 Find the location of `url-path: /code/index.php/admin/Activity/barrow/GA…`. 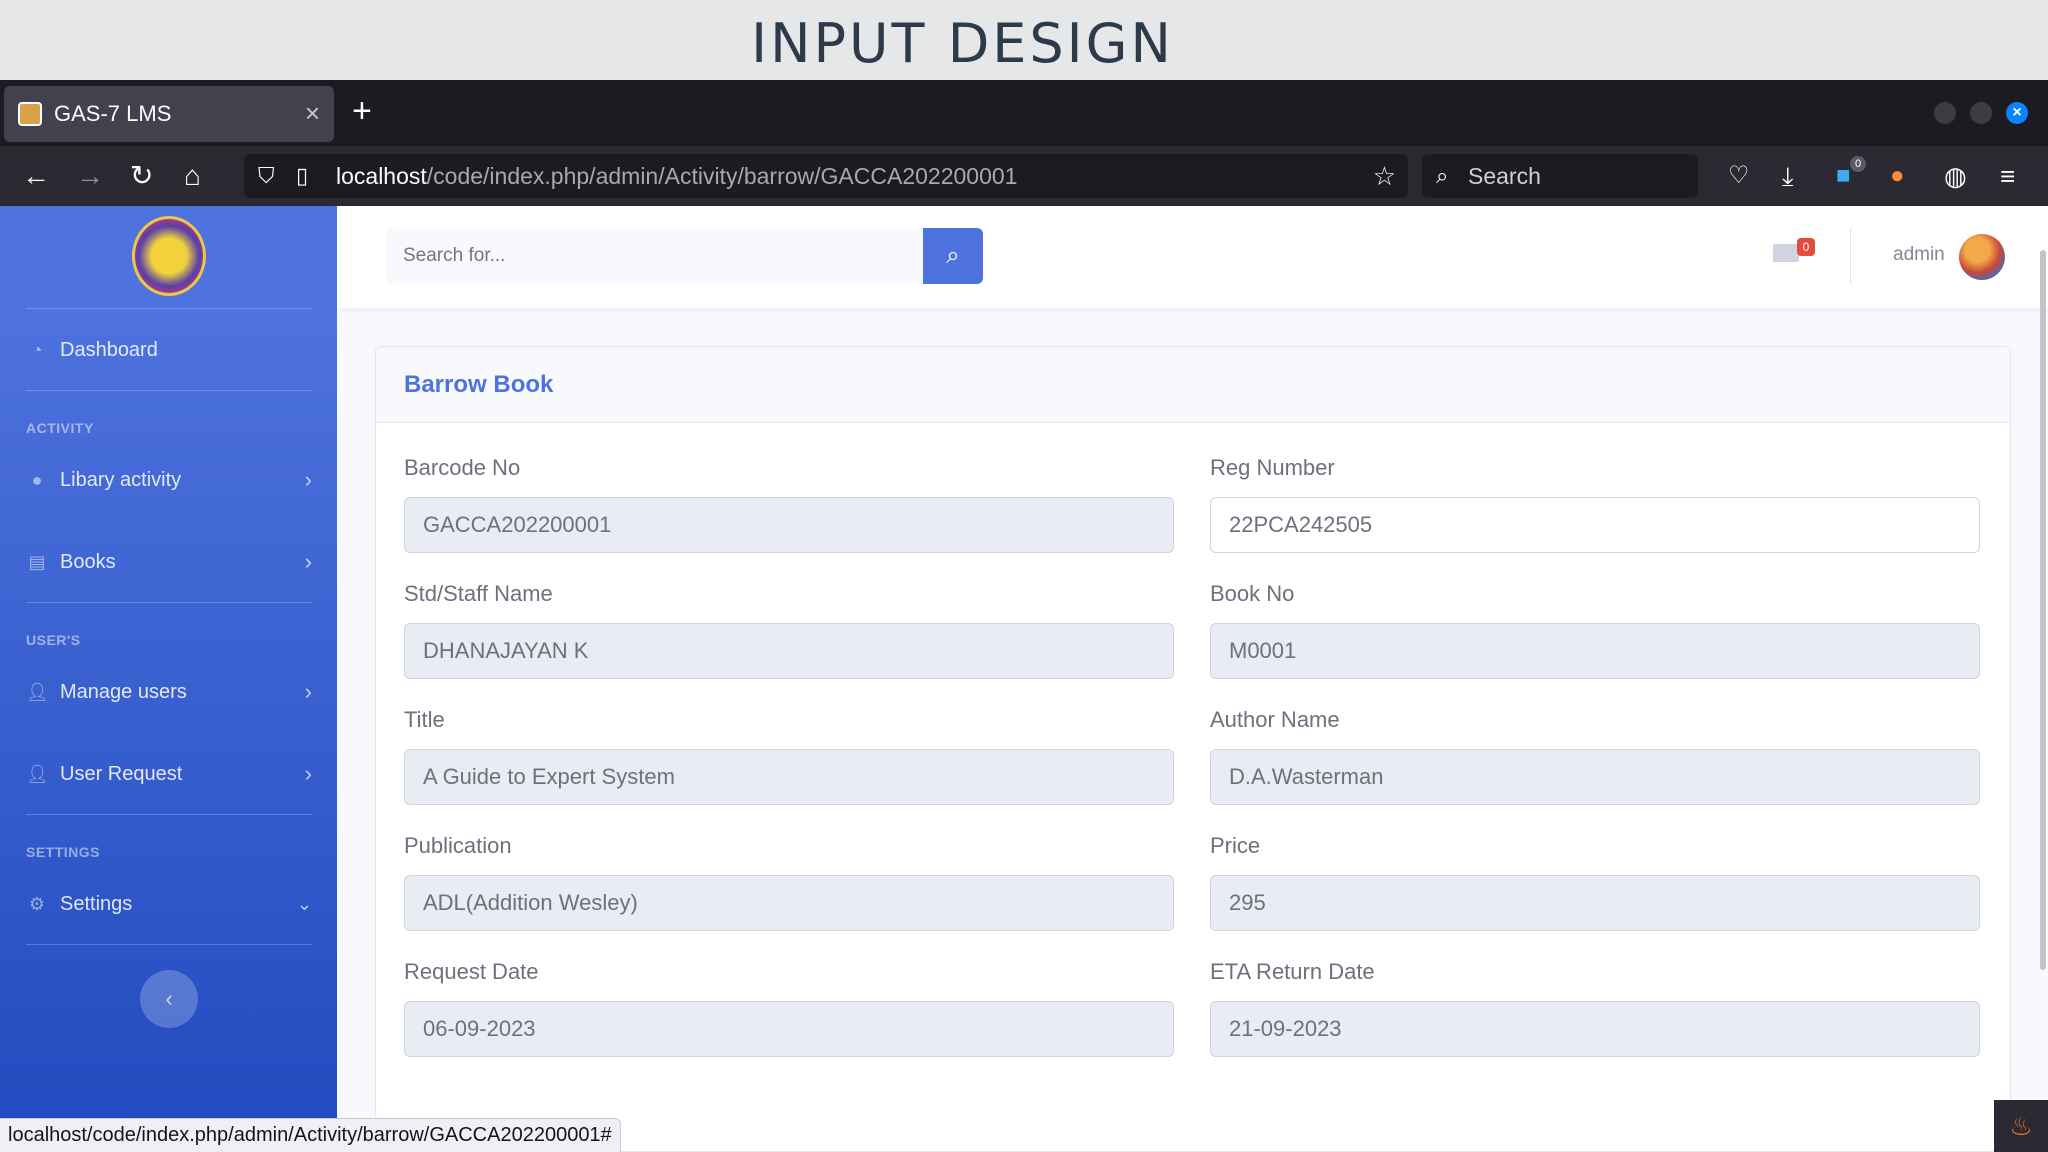

url-path: /code/index.php/admin/Activity/barrow/GA… is located at coordinates (722, 176).